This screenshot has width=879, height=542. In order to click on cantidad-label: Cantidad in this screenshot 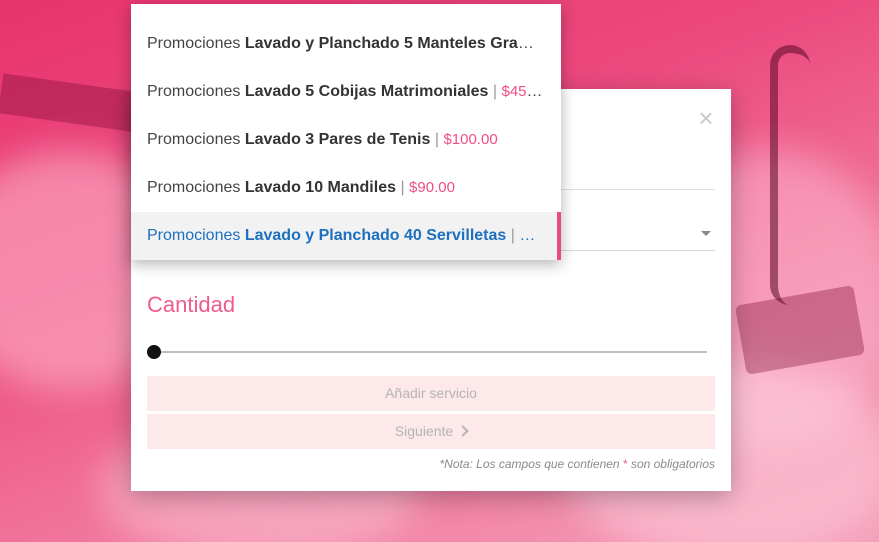, I will do `click(191, 304)`.